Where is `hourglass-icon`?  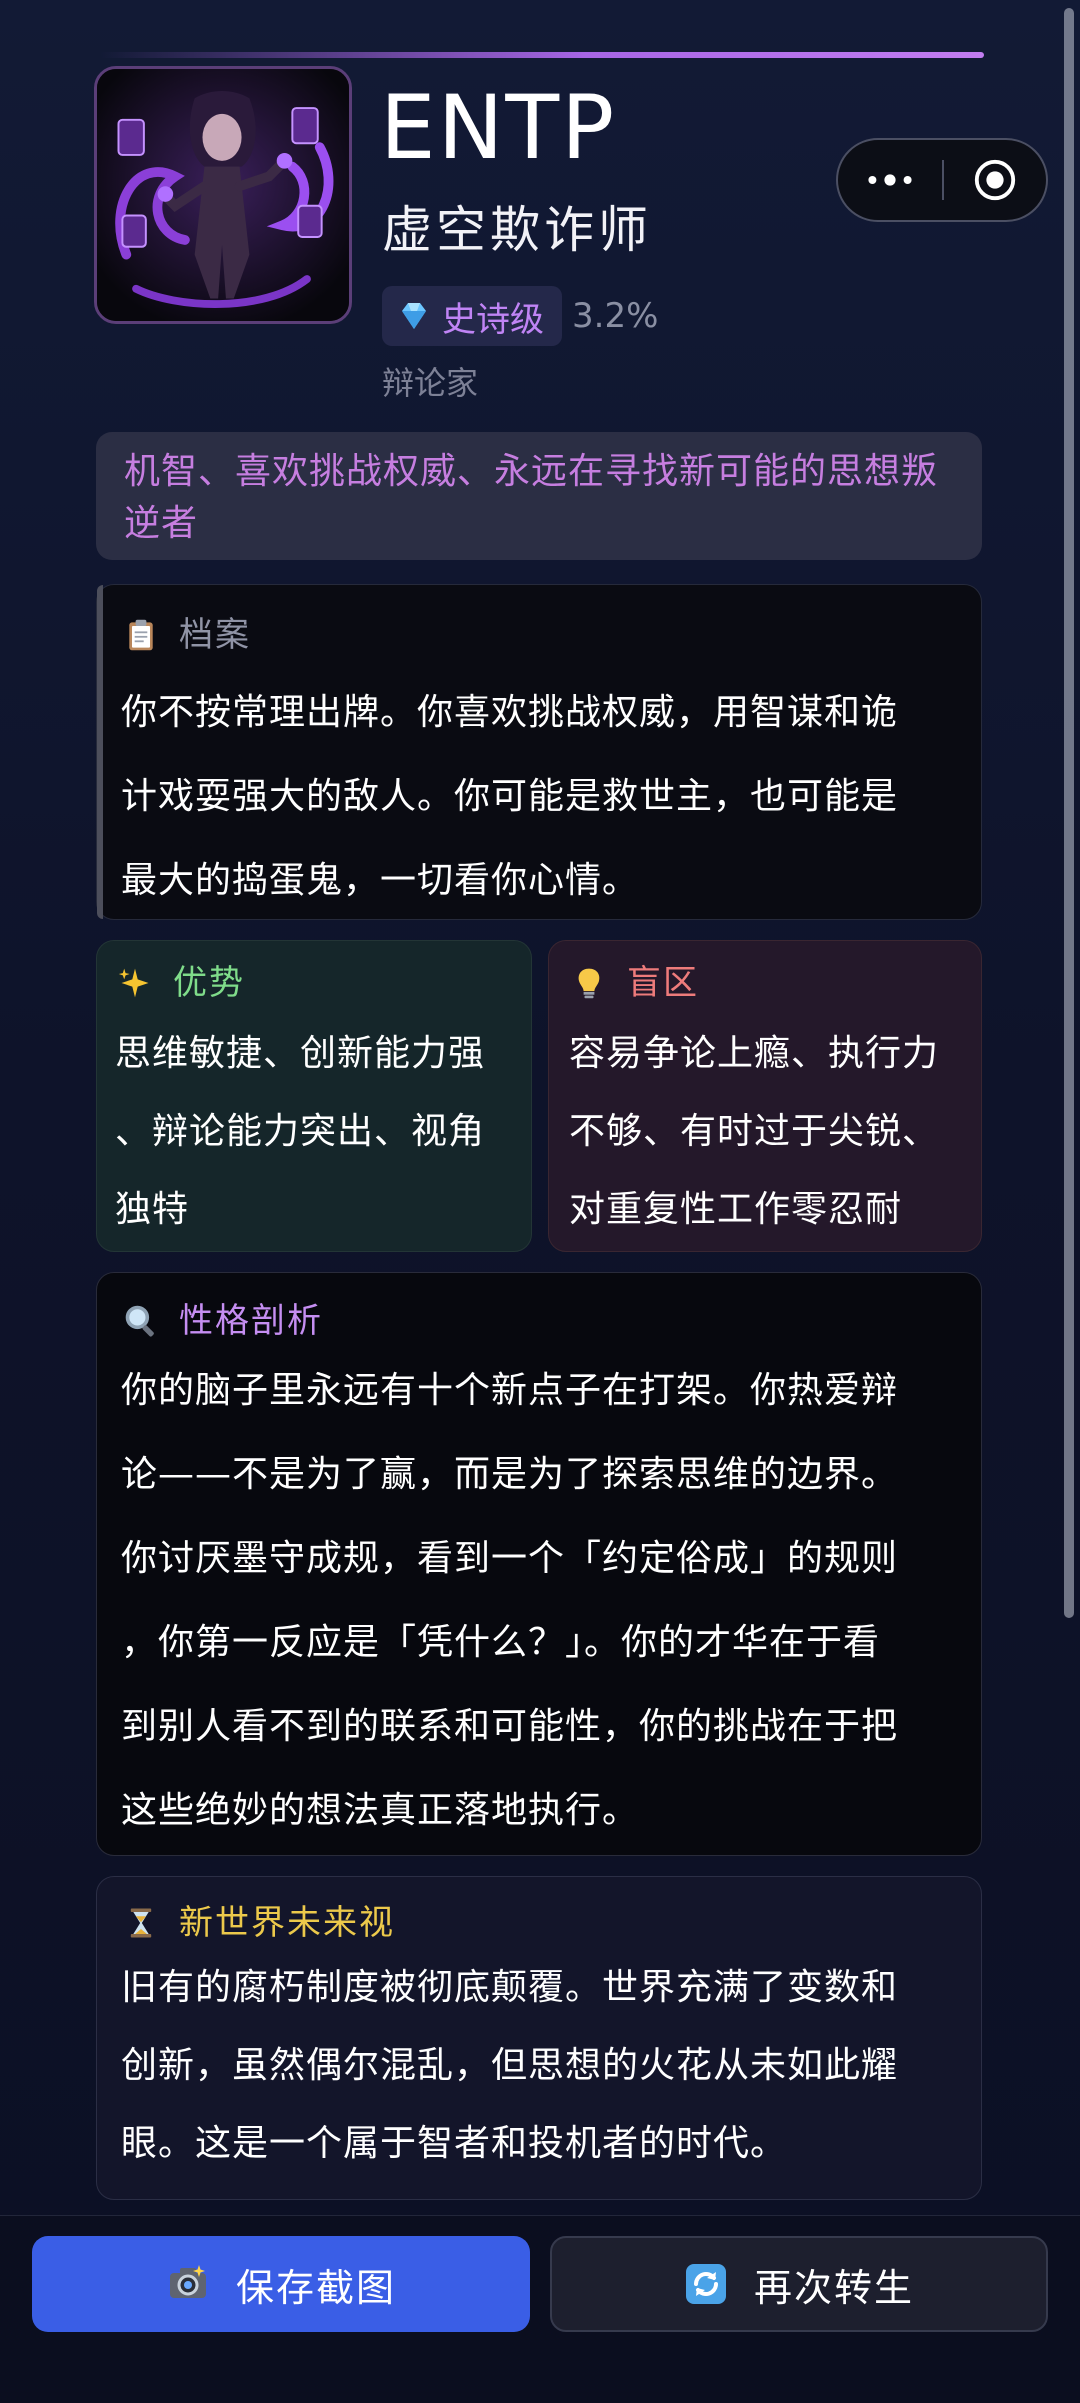 hourglass-icon is located at coordinates (141, 1923).